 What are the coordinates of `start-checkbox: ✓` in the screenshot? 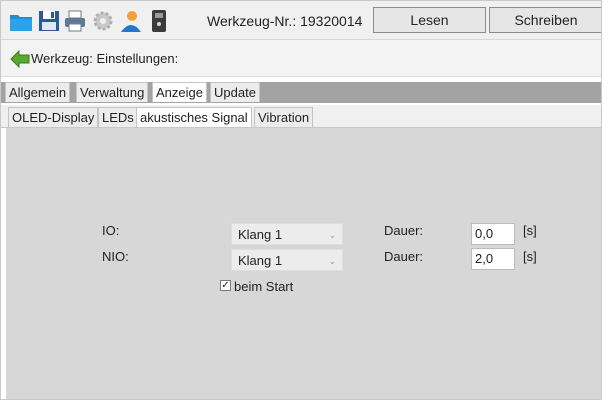 It's located at (225, 285).